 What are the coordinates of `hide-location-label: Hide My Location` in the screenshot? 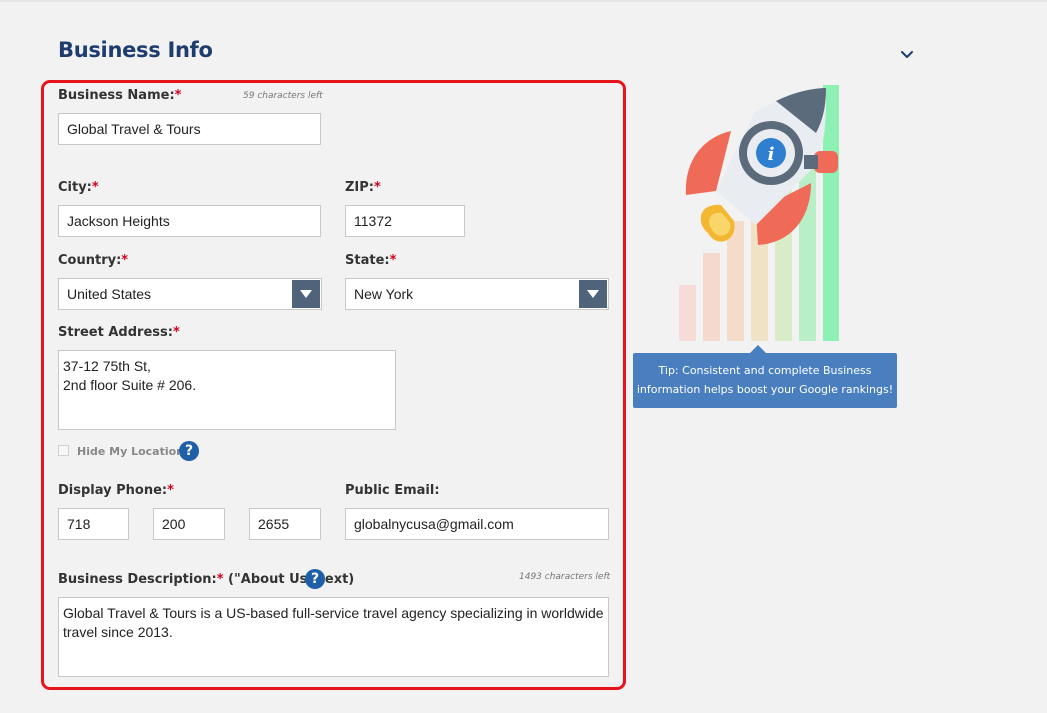 It's located at (131, 451).